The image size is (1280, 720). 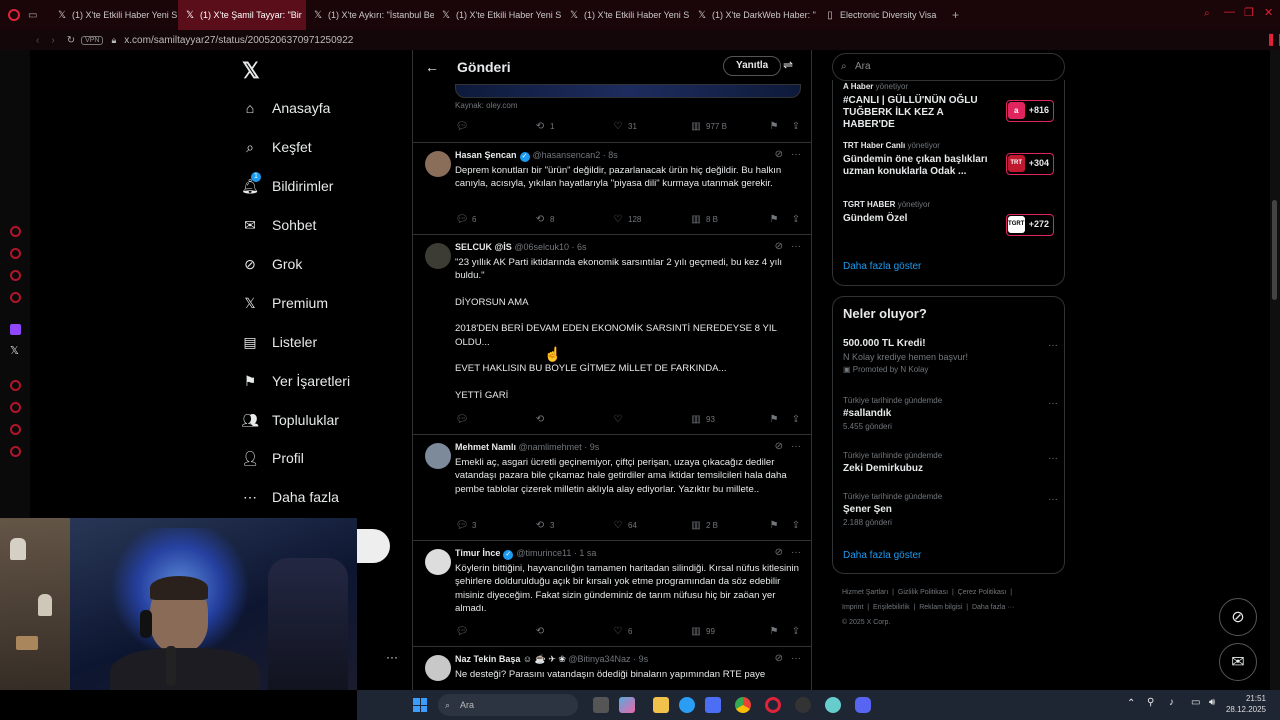 What do you see at coordinates (585, 553) in the screenshot?
I see `tweet-time: · 1 sa` at bounding box center [585, 553].